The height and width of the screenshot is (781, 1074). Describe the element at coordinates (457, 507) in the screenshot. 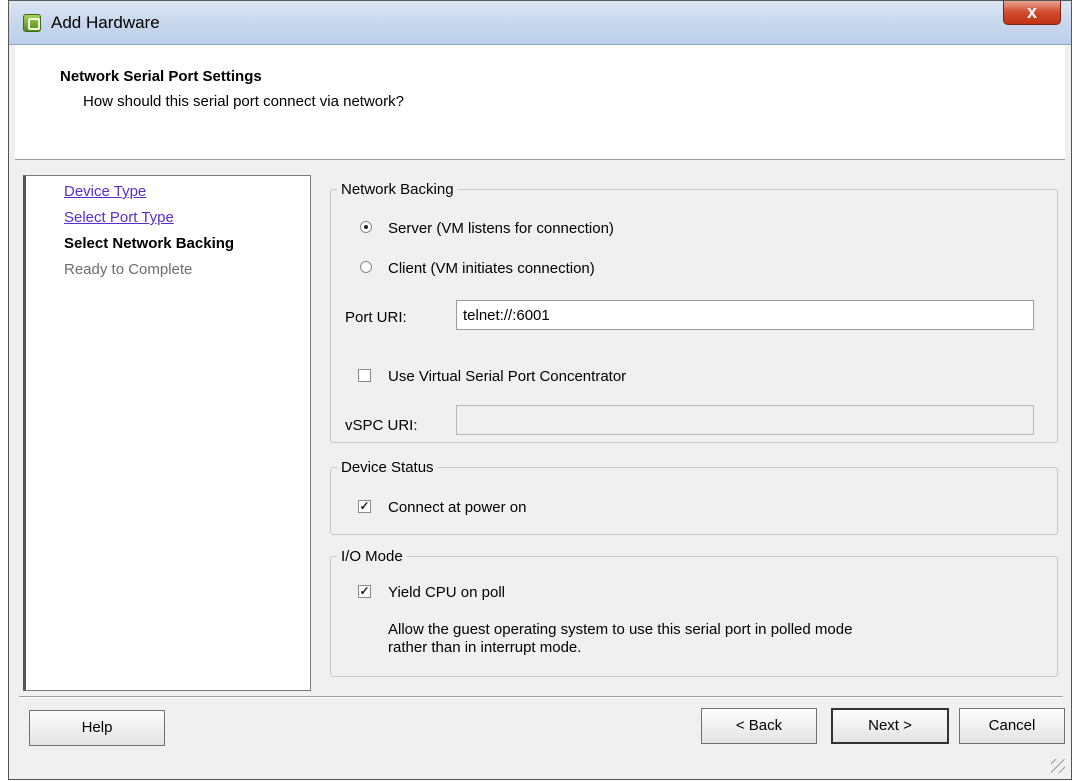

I see `connect-power-on-label: Connect at power on` at that location.